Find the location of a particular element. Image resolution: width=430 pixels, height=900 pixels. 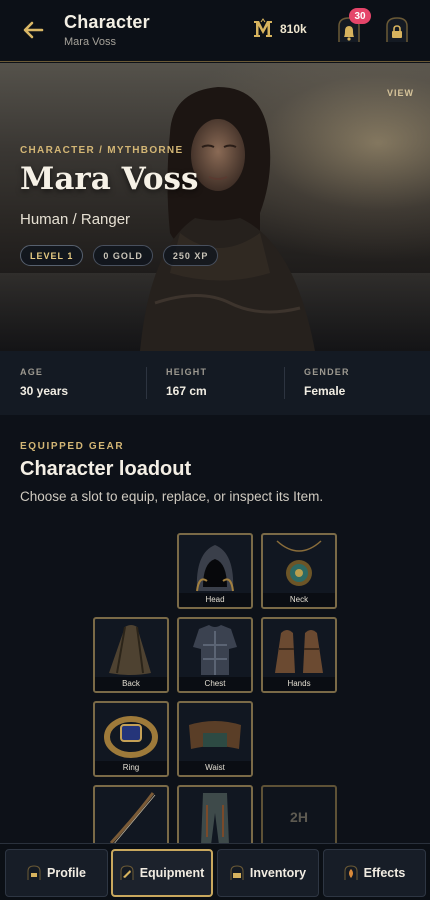

xp-pill: 250 XP is located at coordinates (190, 255).